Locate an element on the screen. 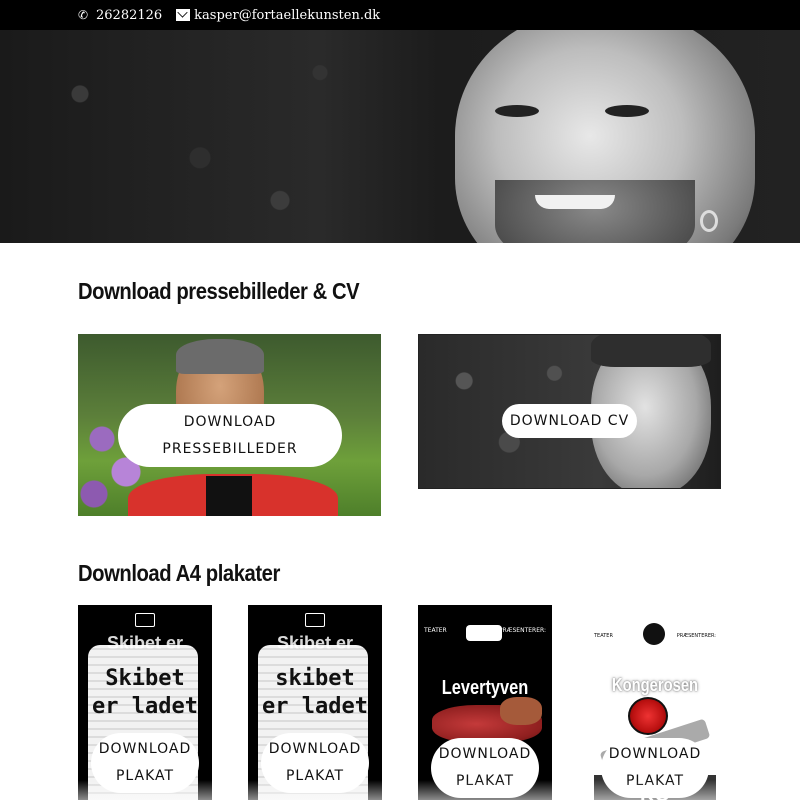  press-photo-shirt is located at coordinates (229, 496).